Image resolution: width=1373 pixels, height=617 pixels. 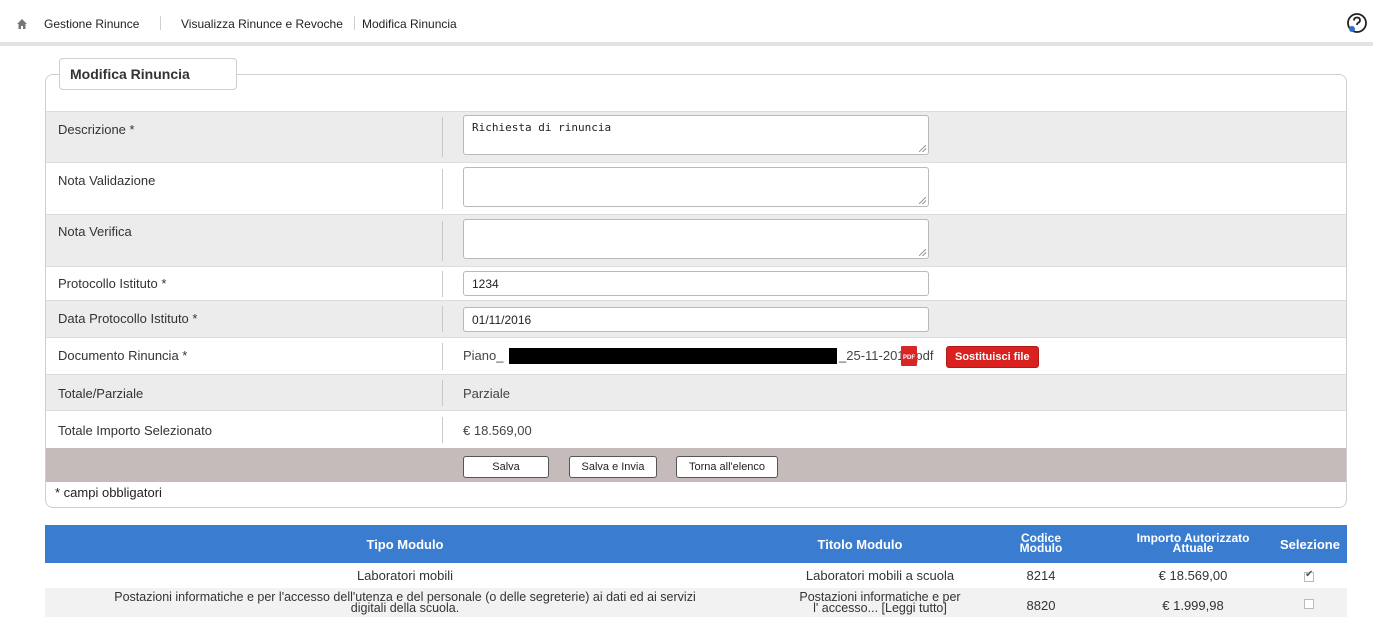 What do you see at coordinates (1193, 548) in the screenshot?
I see `header-importo-line2: Attuale` at bounding box center [1193, 548].